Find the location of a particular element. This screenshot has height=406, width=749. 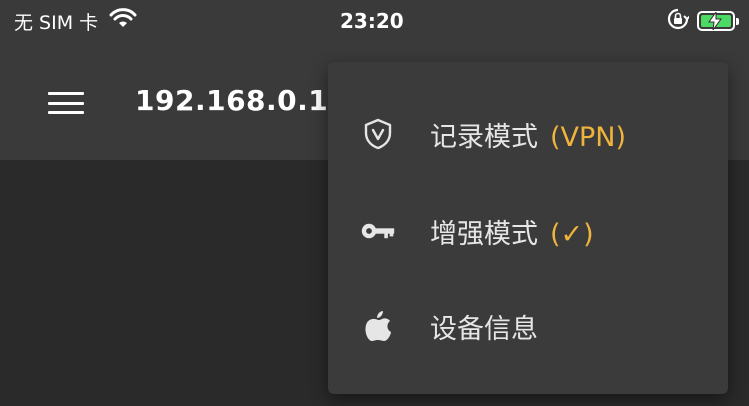

wifi-icon is located at coordinates (123, 21).